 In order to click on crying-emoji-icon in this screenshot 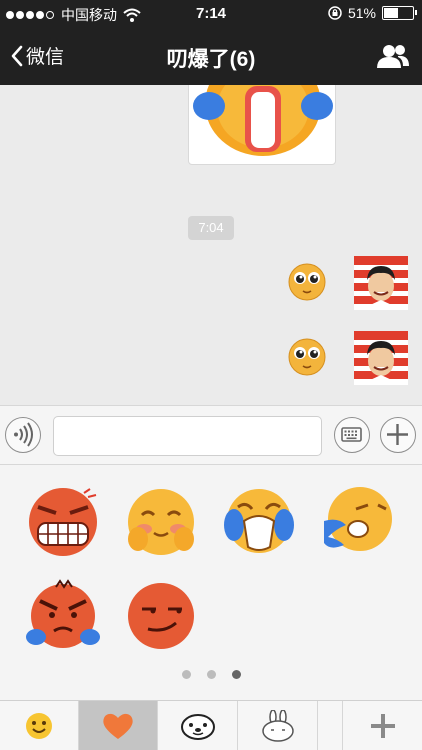, I will do `click(259, 522)`.